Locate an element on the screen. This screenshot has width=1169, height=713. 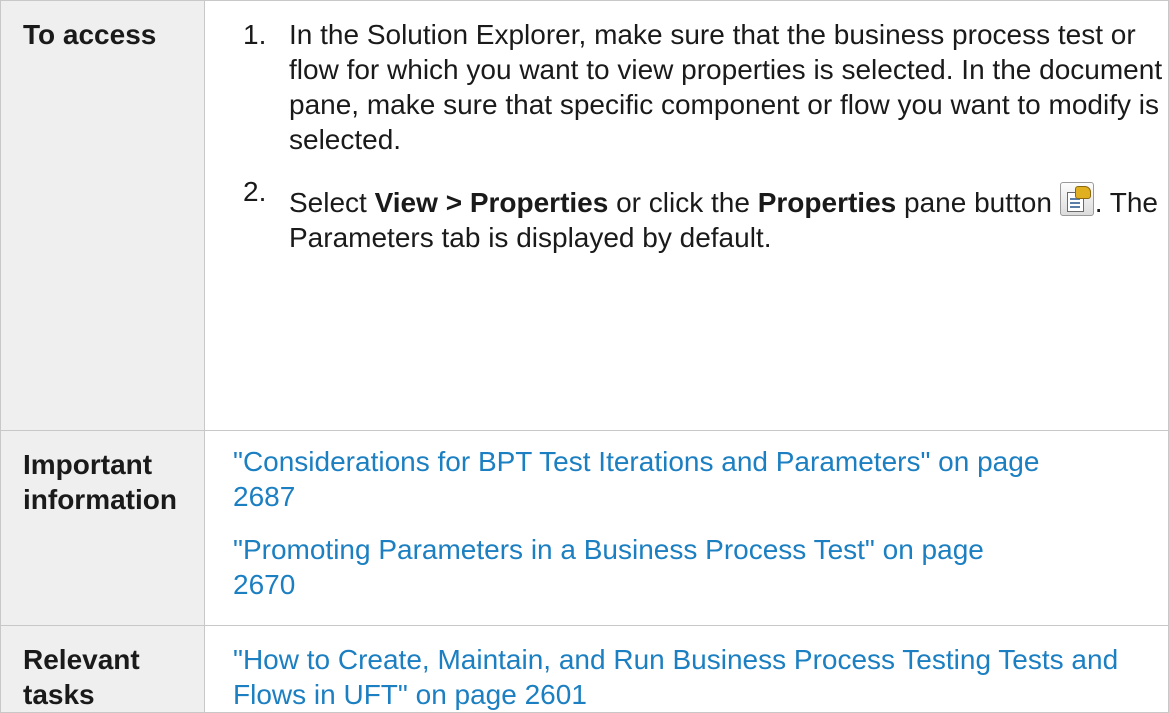
row-header-relevant-tasks: Relevant tasks is located at coordinates (102, 669).